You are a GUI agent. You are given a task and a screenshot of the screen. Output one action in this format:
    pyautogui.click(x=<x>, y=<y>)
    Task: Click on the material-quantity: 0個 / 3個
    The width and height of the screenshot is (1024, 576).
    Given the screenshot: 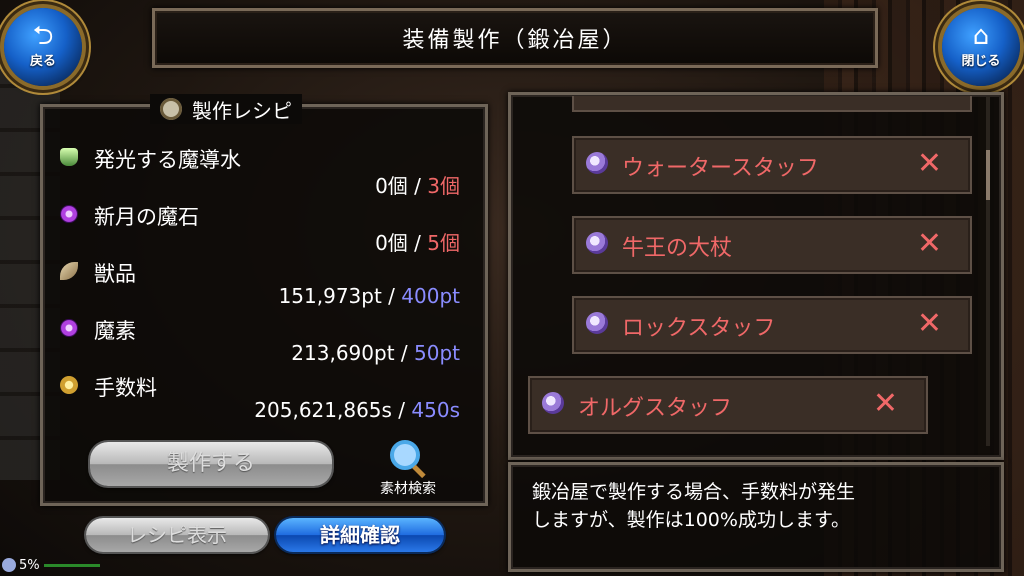 What is the action you would take?
    pyautogui.click(x=417, y=186)
    